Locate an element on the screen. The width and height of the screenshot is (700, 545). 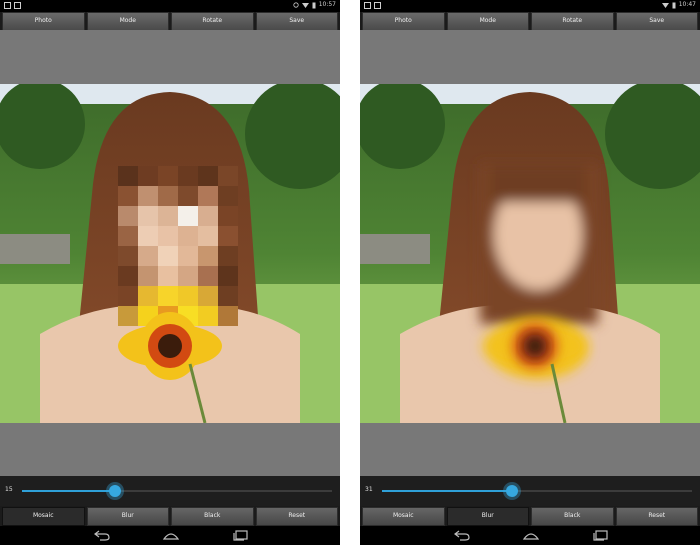
status-bar: 10:47 is located at coordinates (530, 5).